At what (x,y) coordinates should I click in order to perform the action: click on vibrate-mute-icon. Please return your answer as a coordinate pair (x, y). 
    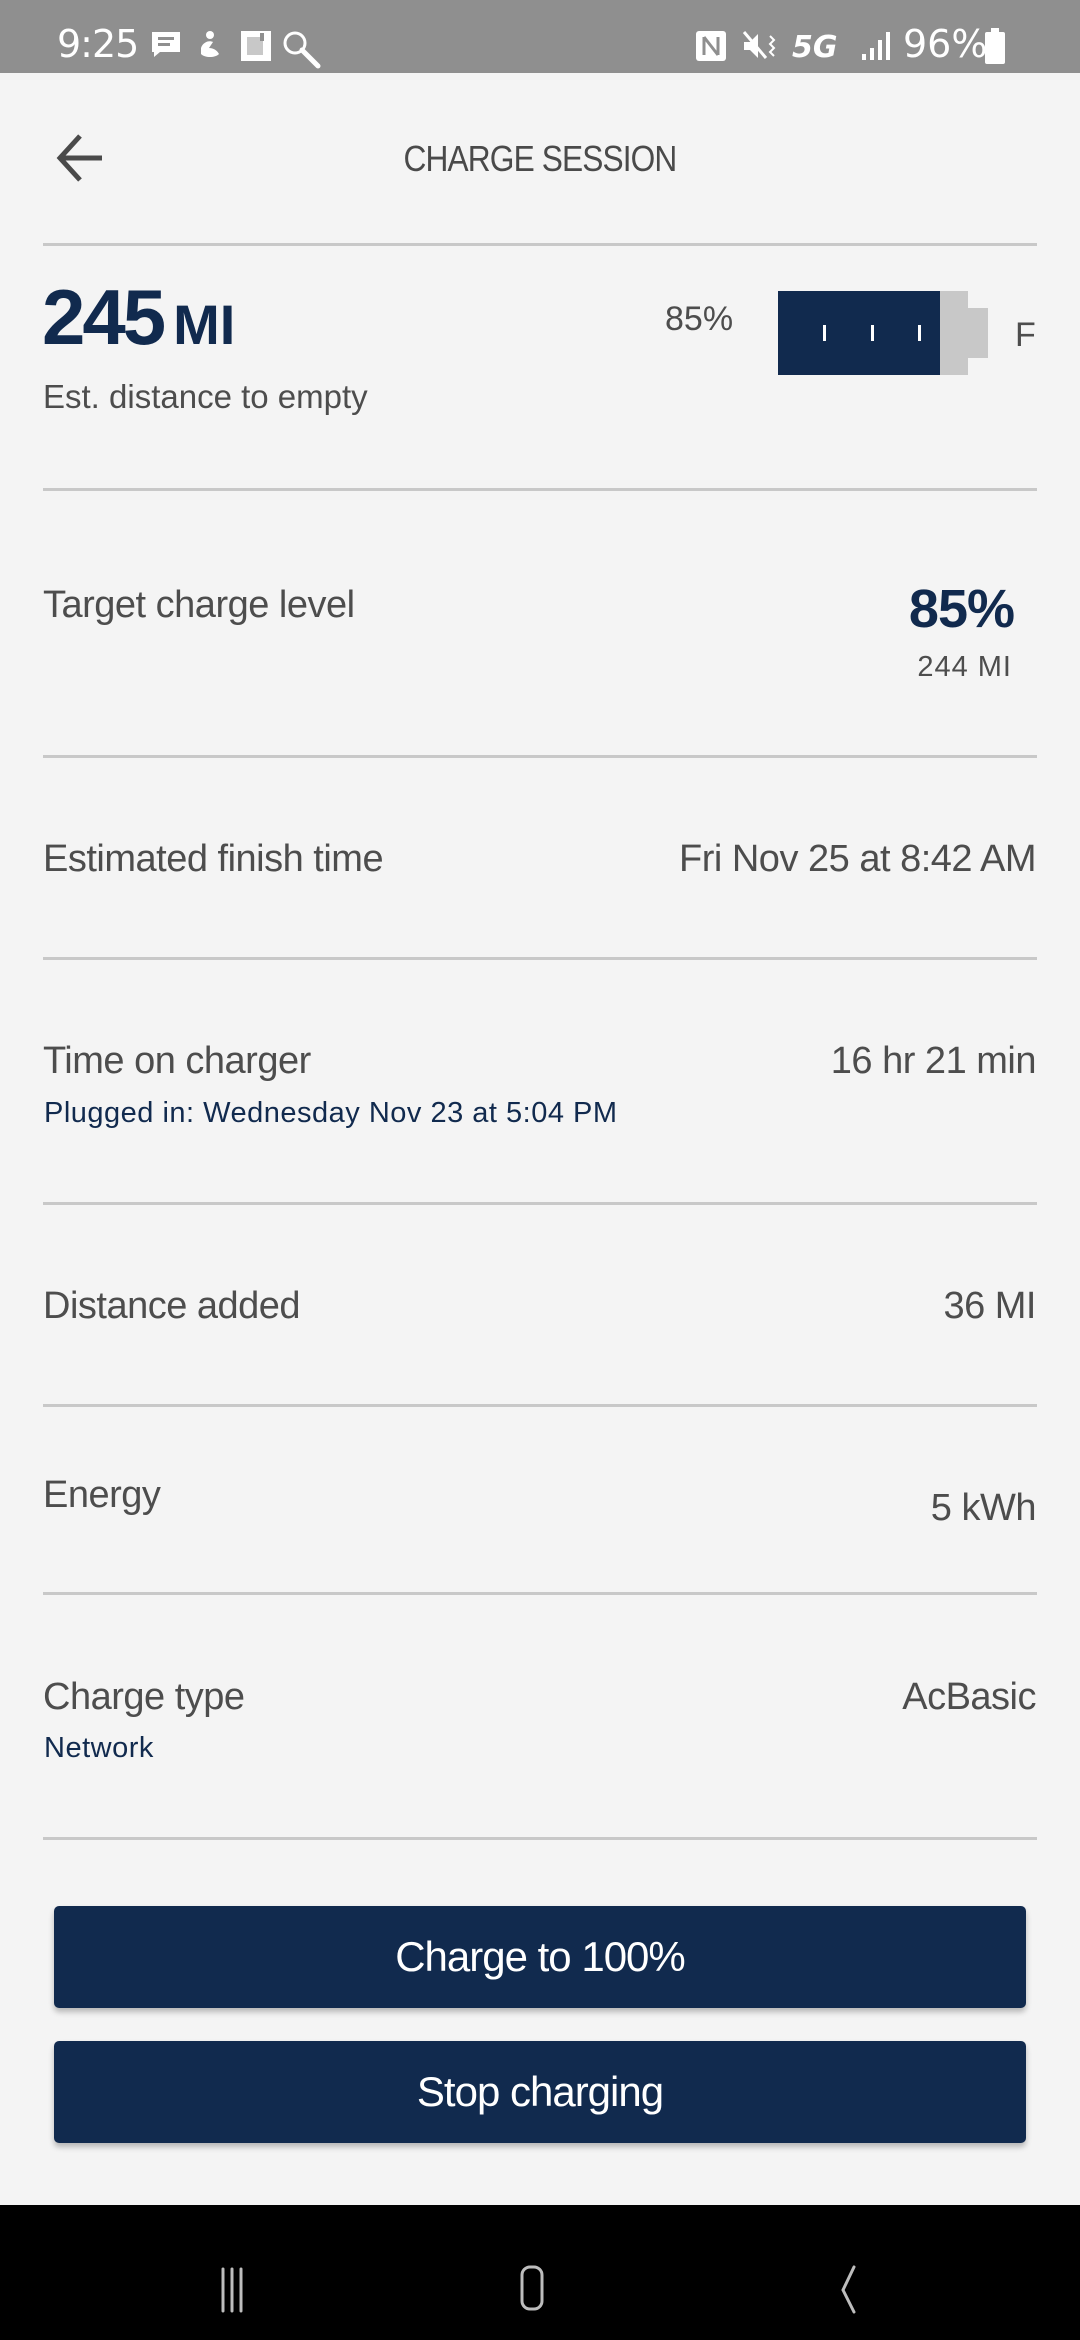
    Looking at the image, I should click on (759, 45).